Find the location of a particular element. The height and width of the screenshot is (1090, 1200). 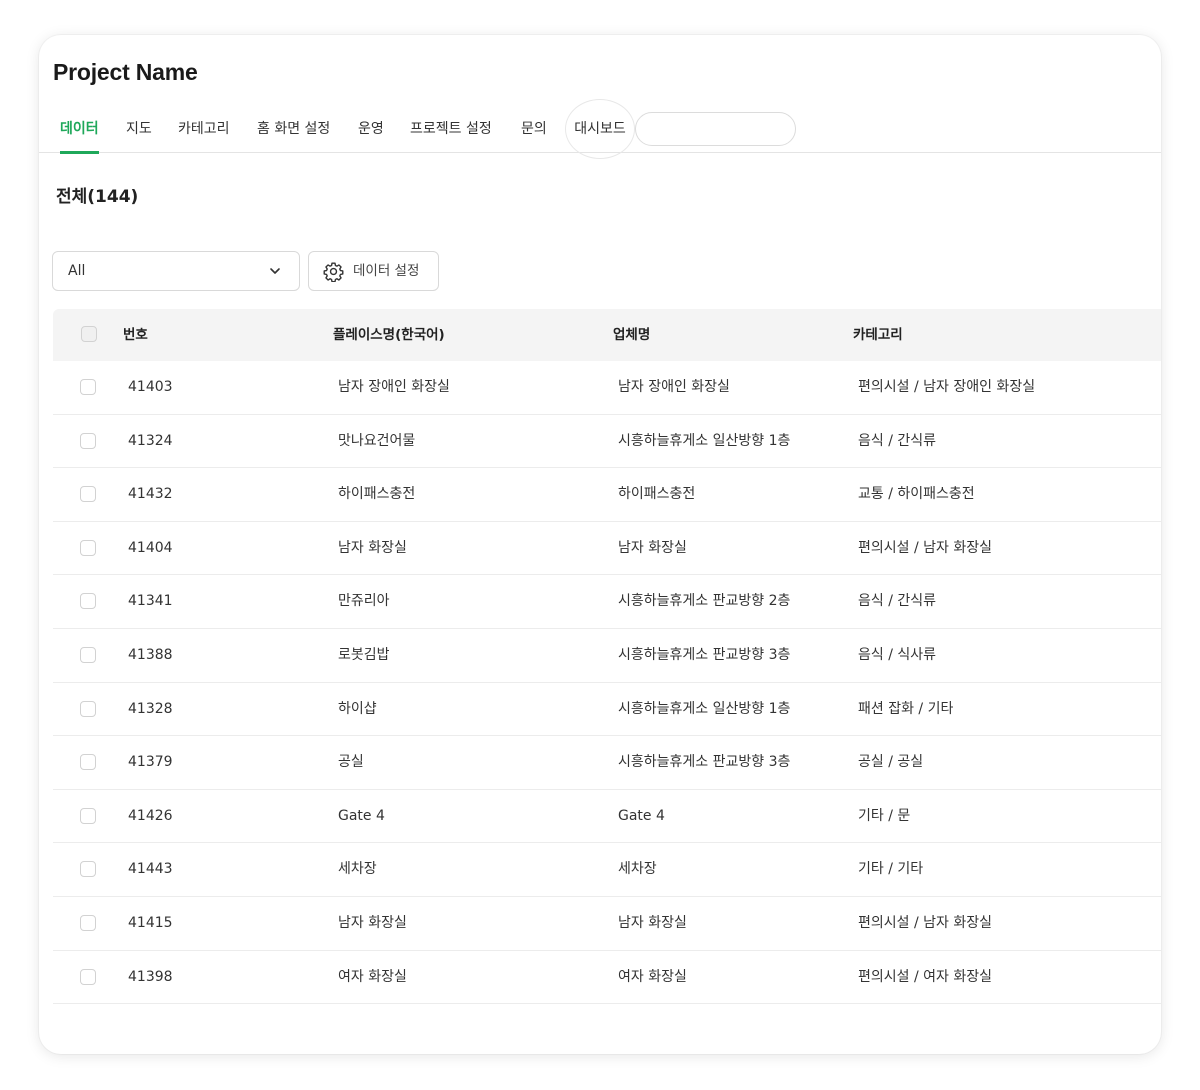

chevron-down-icon is located at coordinates (275, 271).